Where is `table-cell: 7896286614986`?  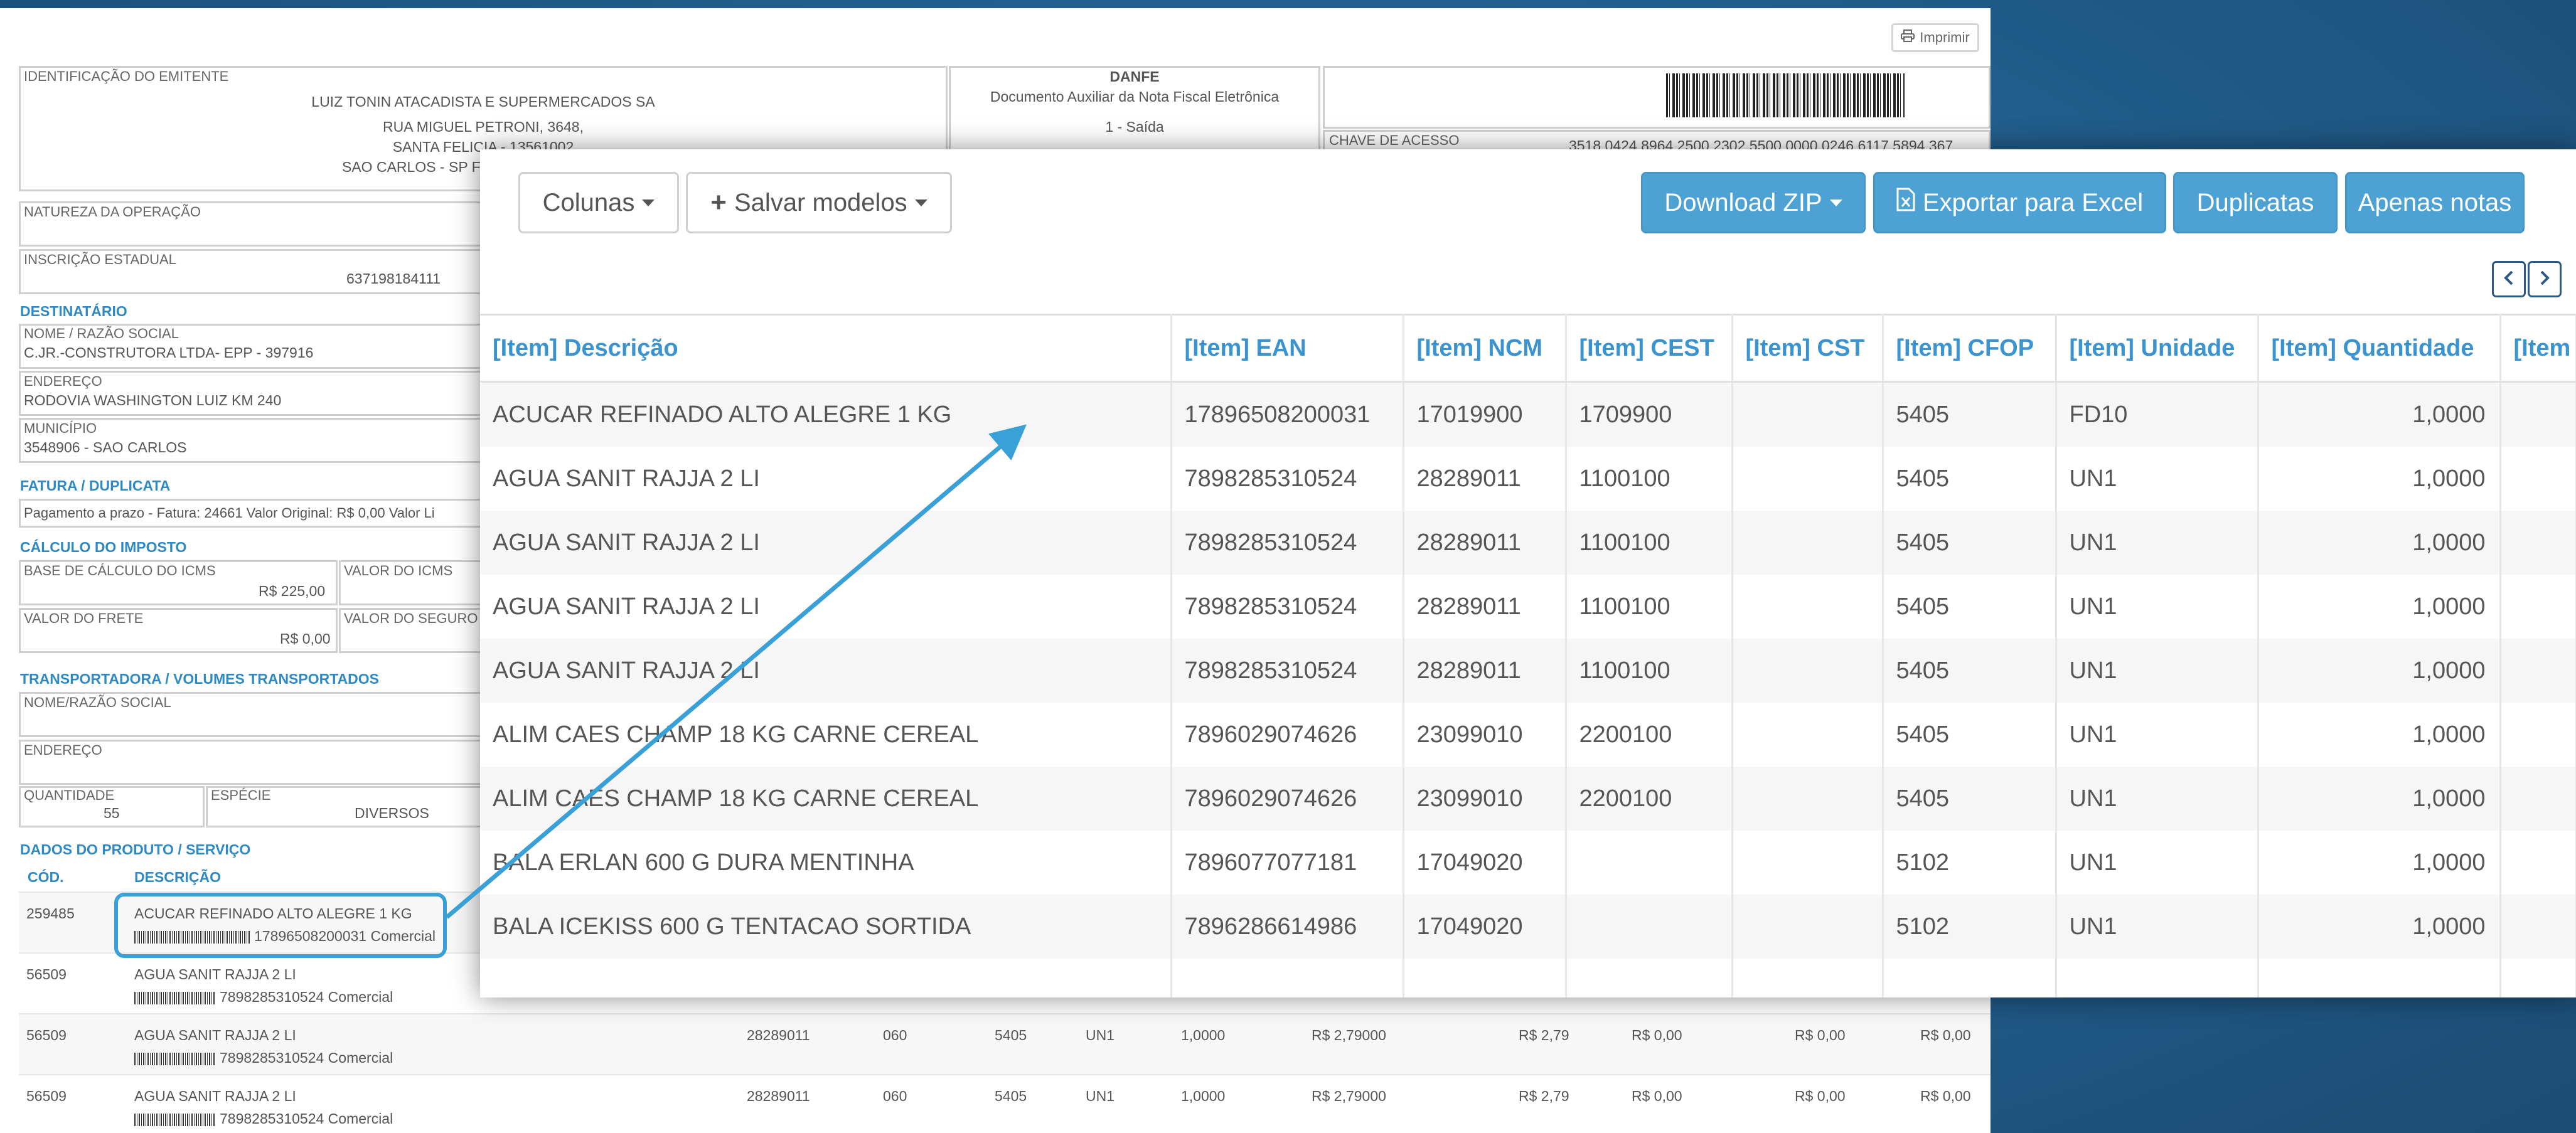 table-cell: 7896286614986 is located at coordinates (1287, 927).